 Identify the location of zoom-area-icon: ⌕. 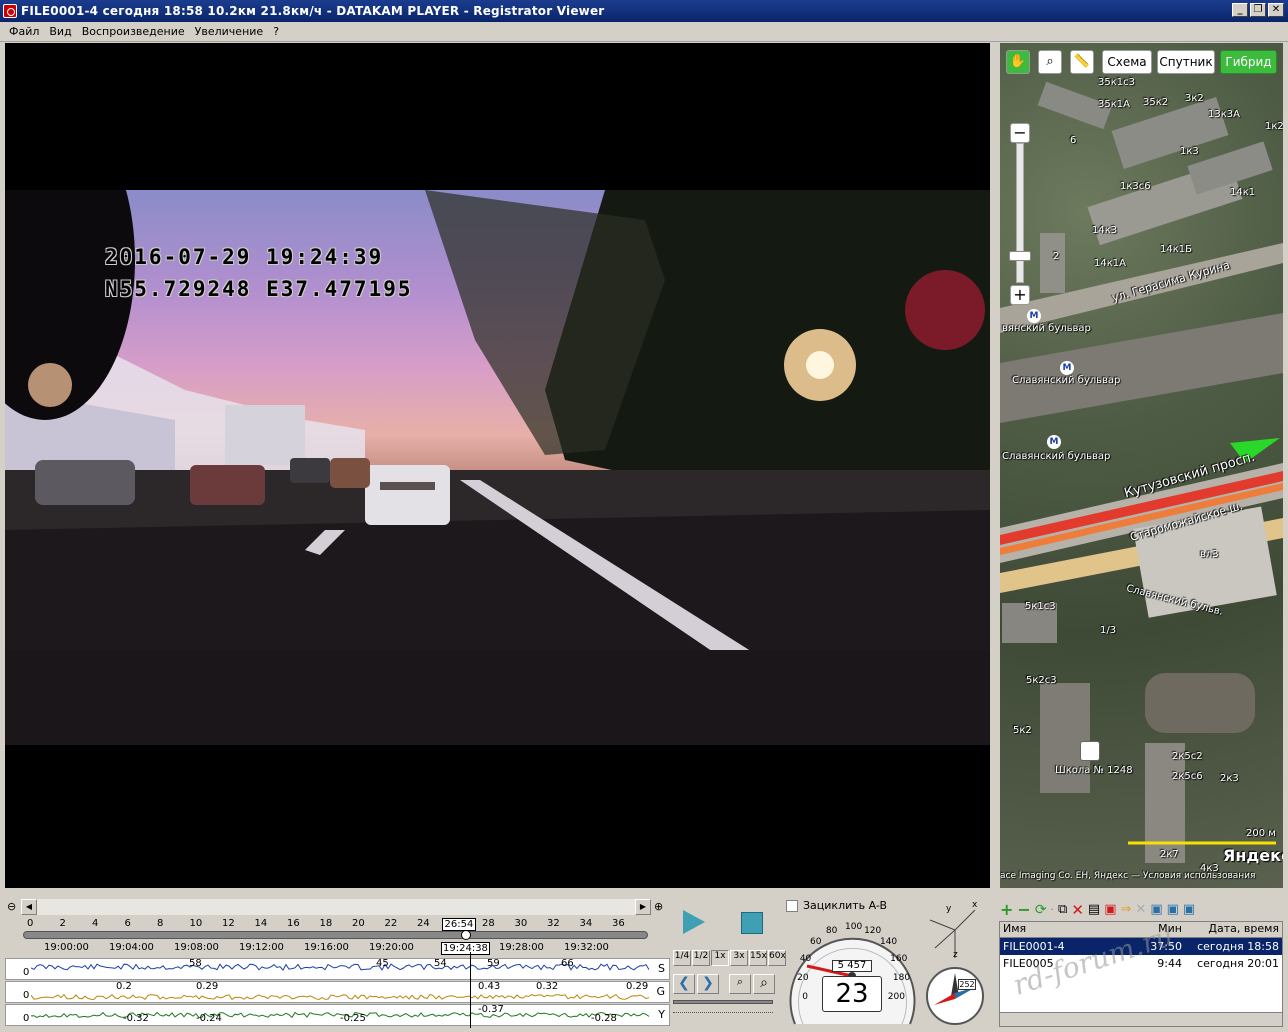
(1050, 62).